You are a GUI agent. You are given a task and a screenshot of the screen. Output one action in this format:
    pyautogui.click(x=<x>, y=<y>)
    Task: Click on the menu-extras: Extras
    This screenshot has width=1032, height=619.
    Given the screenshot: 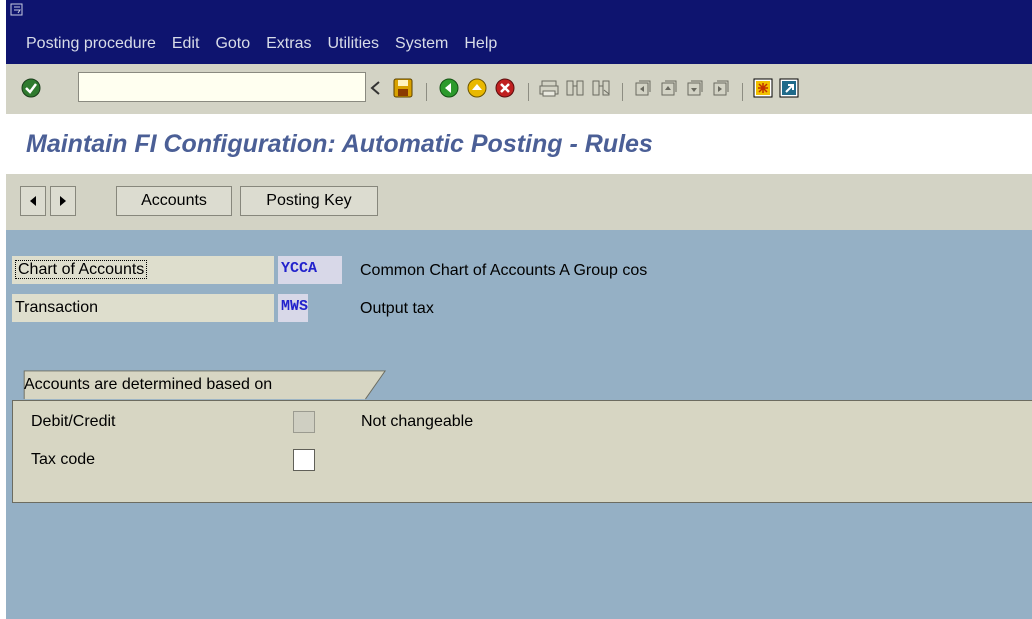 What is the action you would take?
    pyautogui.click(x=288, y=44)
    